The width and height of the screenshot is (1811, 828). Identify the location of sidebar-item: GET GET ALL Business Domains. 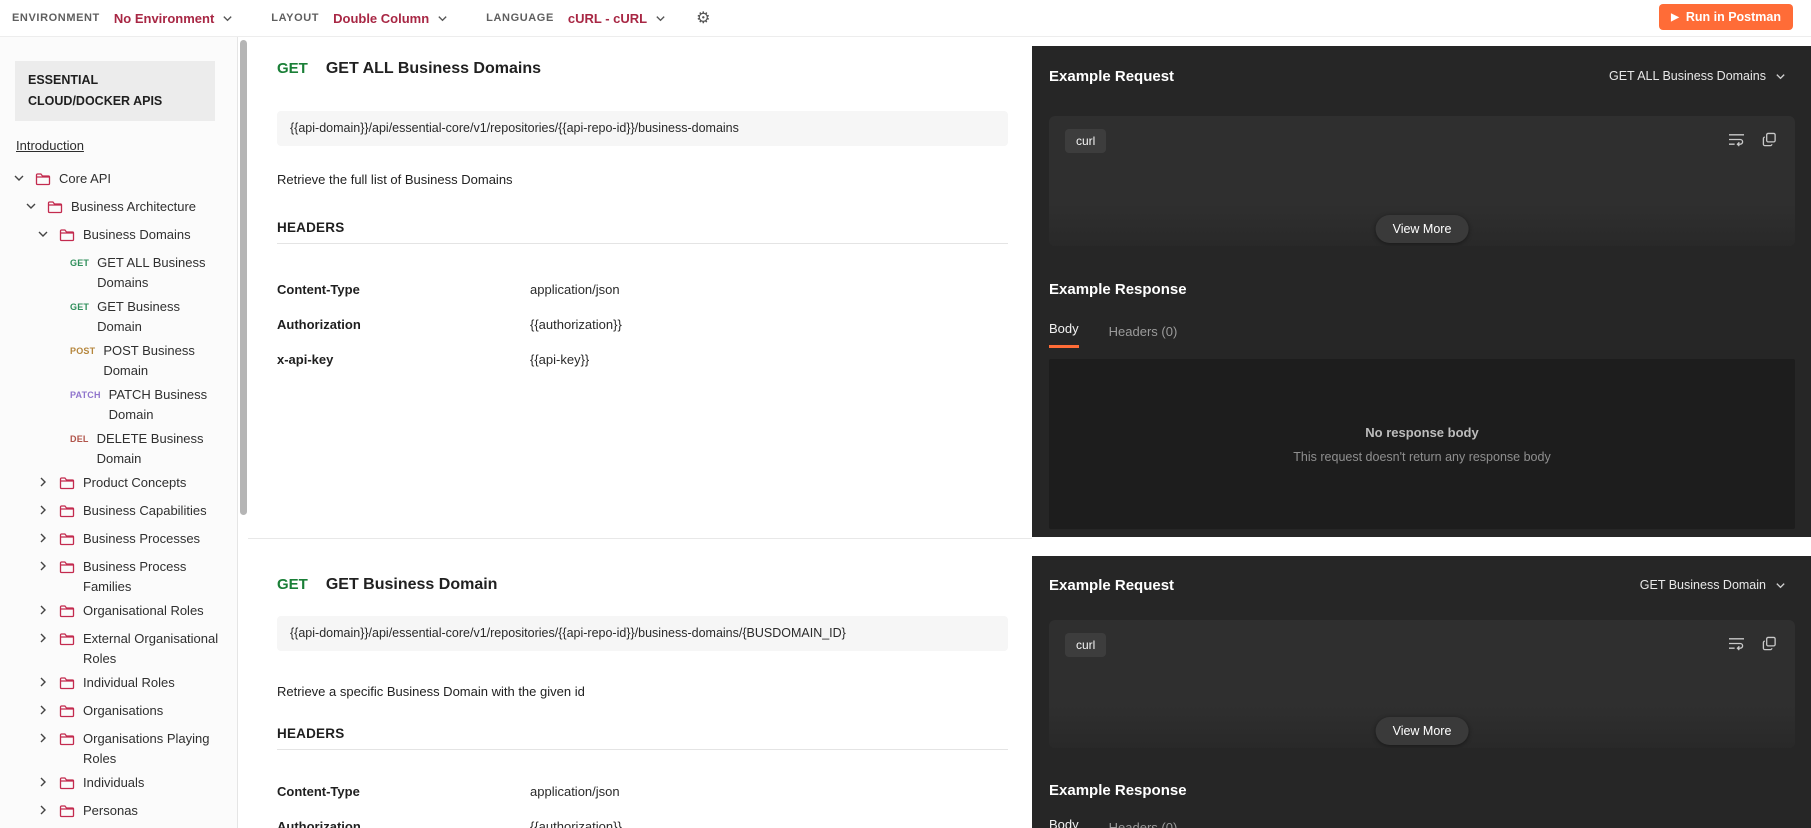
(118, 271).